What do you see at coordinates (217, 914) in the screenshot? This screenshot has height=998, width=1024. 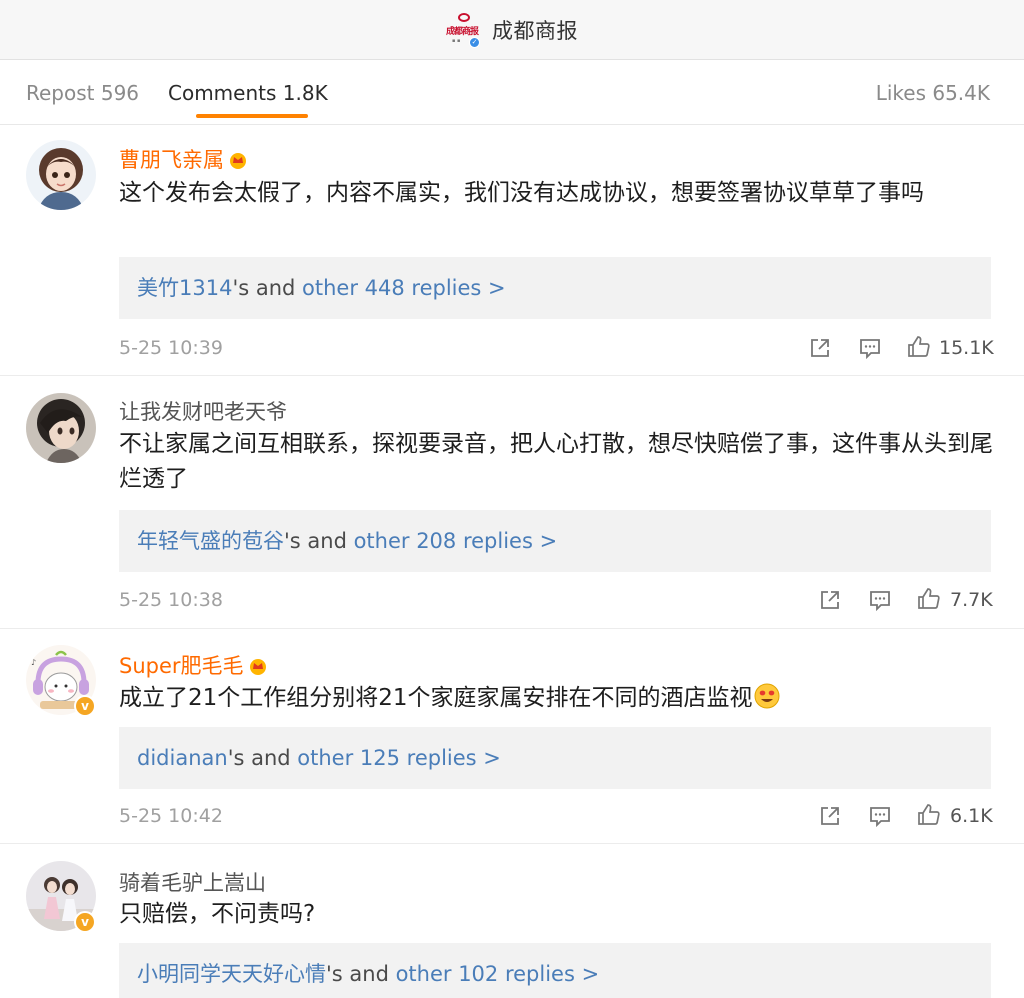 I see `comment-text: 只赔偿，不问责吗?` at bounding box center [217, 914].